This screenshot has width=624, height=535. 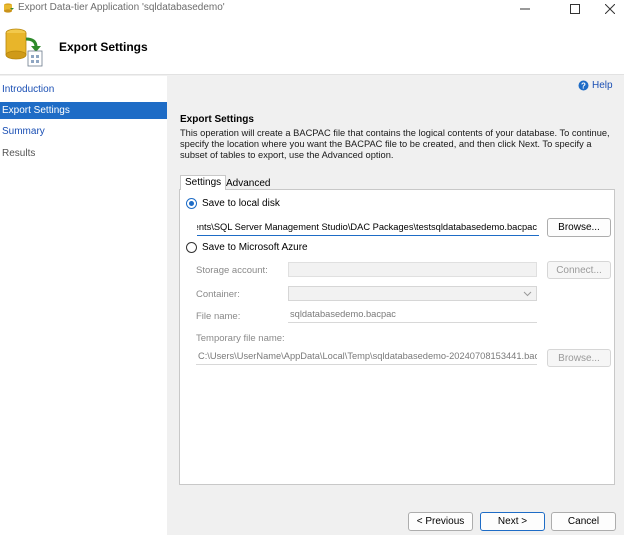 I want to click on minimize-button, so click(x=525, y=8).